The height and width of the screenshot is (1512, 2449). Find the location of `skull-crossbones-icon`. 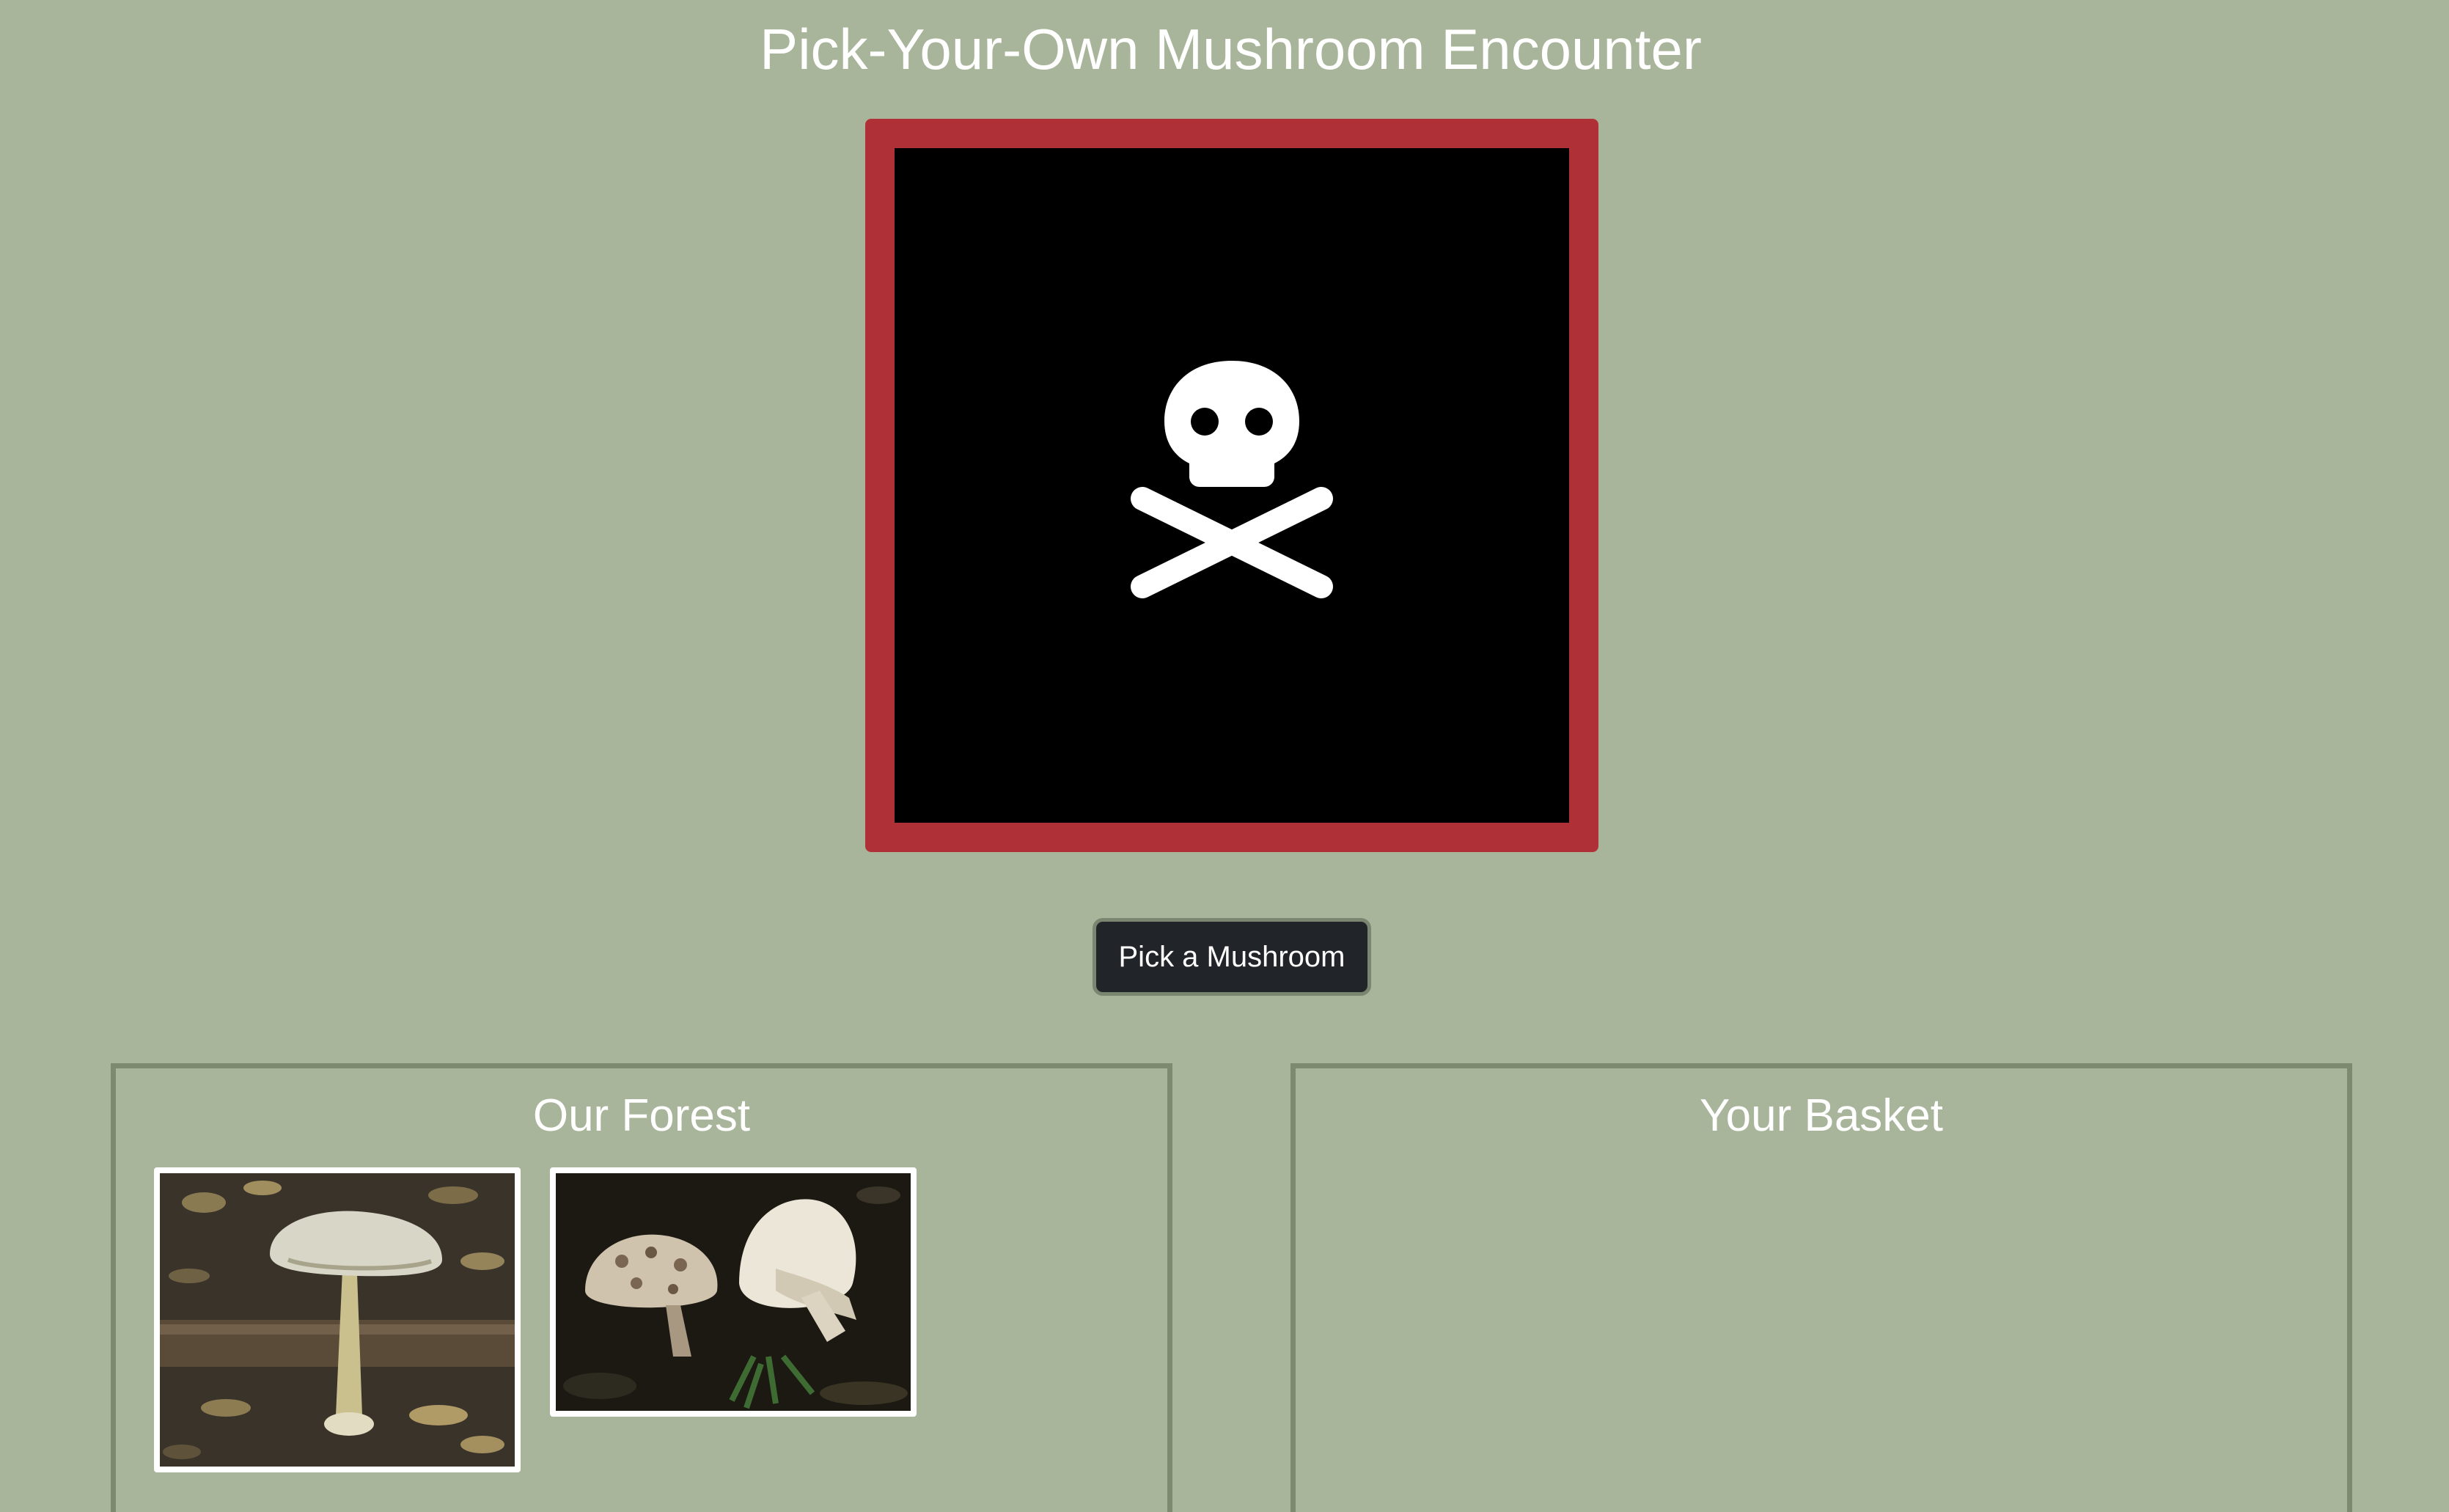

skull-crossbones-icon is located at coordinates (1232, 480).